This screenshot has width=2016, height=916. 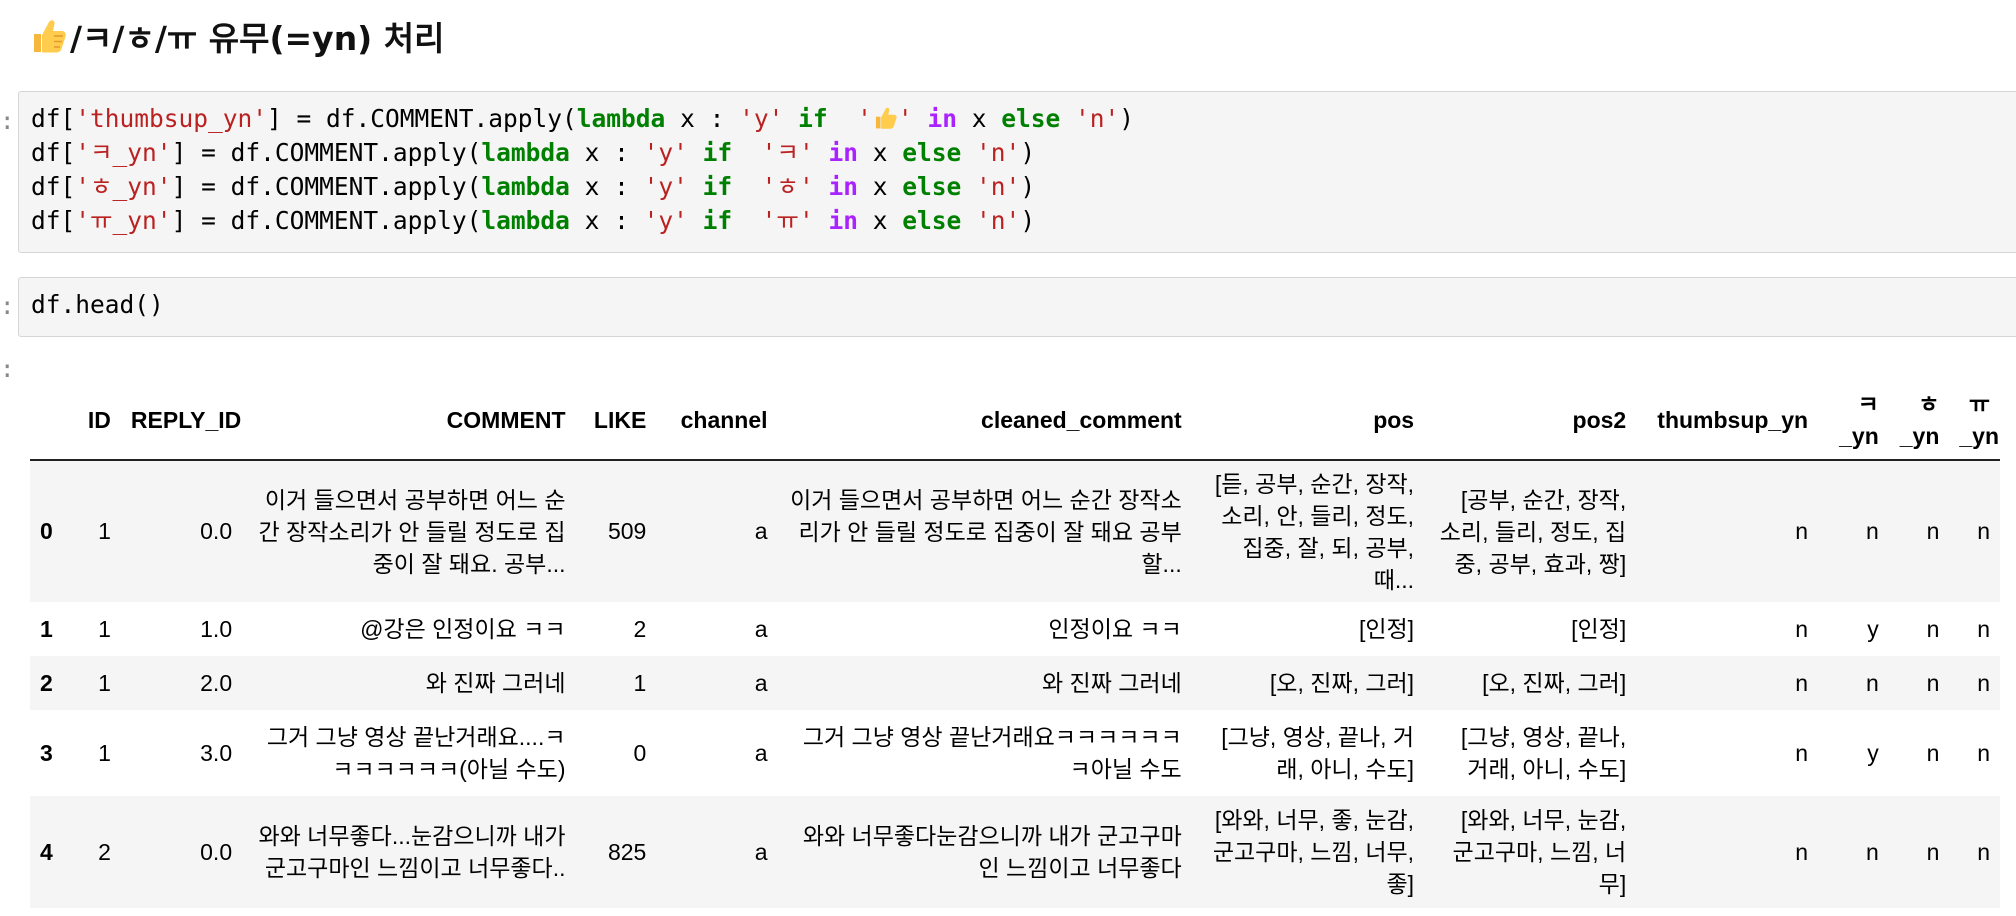 I want to click on column-header-thumbsup-yn: thumbsup_yn, so click(x=1727, y=420).